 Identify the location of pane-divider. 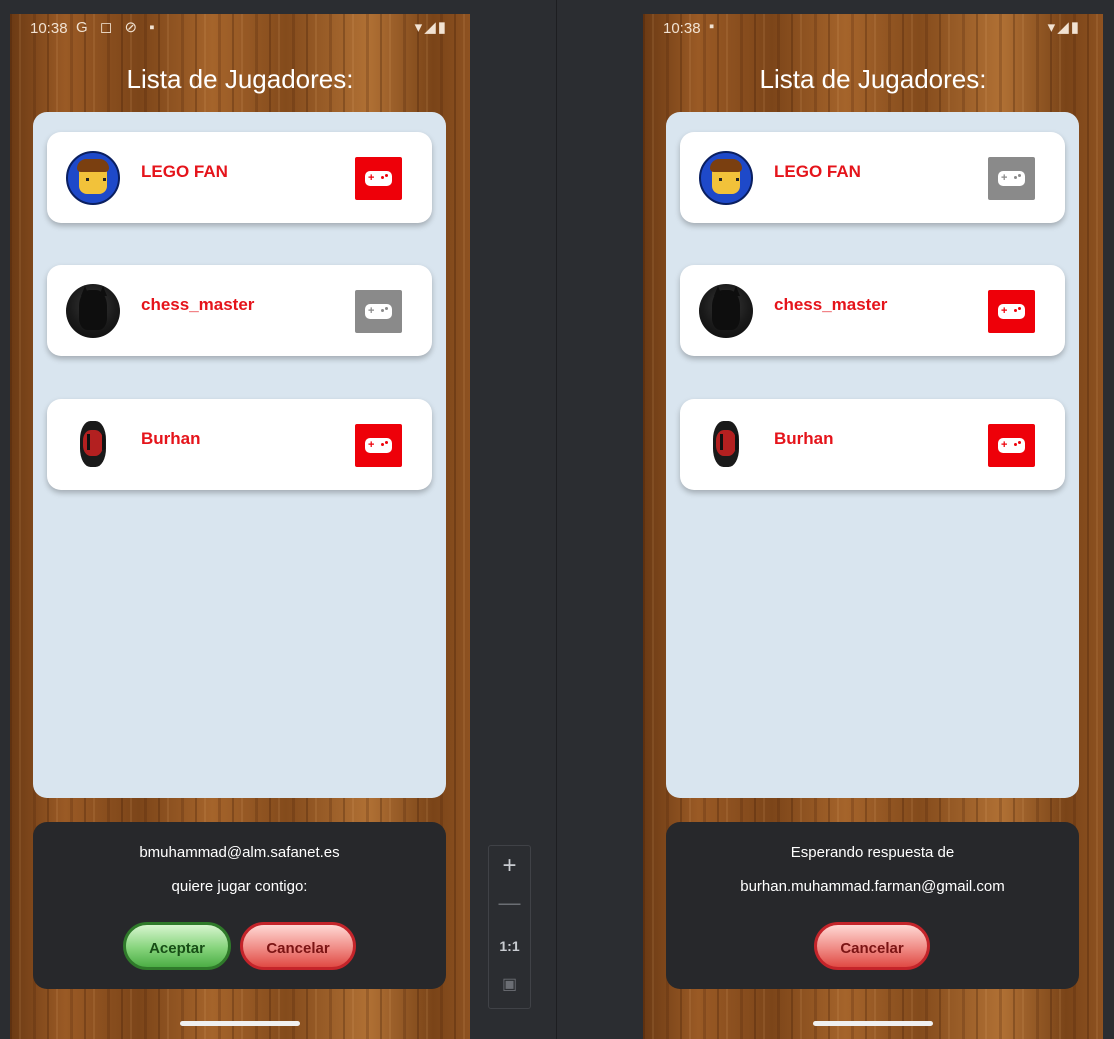
(556, 519).